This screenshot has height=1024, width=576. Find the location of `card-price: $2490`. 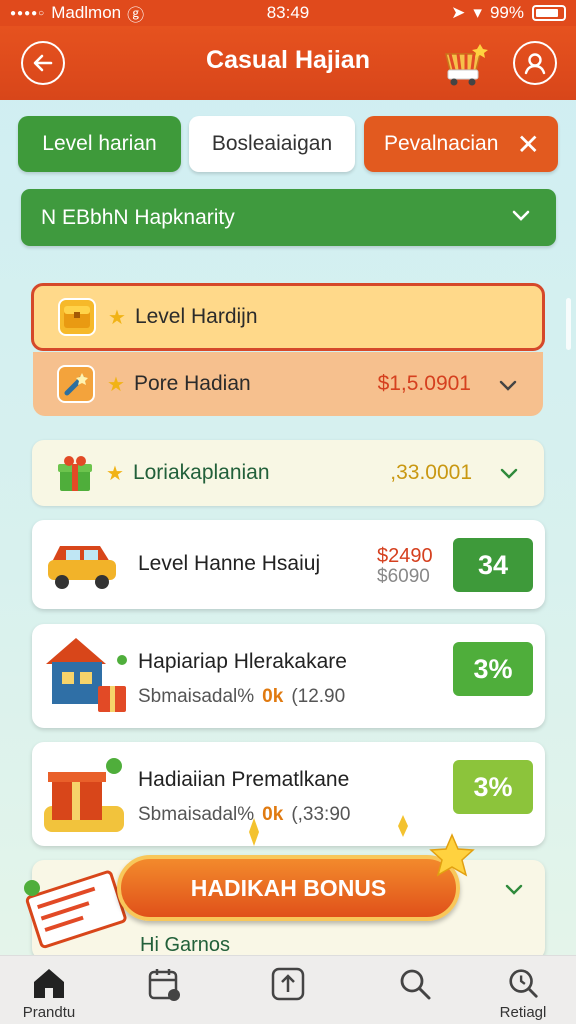

card-price: $2490 is located at coordinates (405, 556).